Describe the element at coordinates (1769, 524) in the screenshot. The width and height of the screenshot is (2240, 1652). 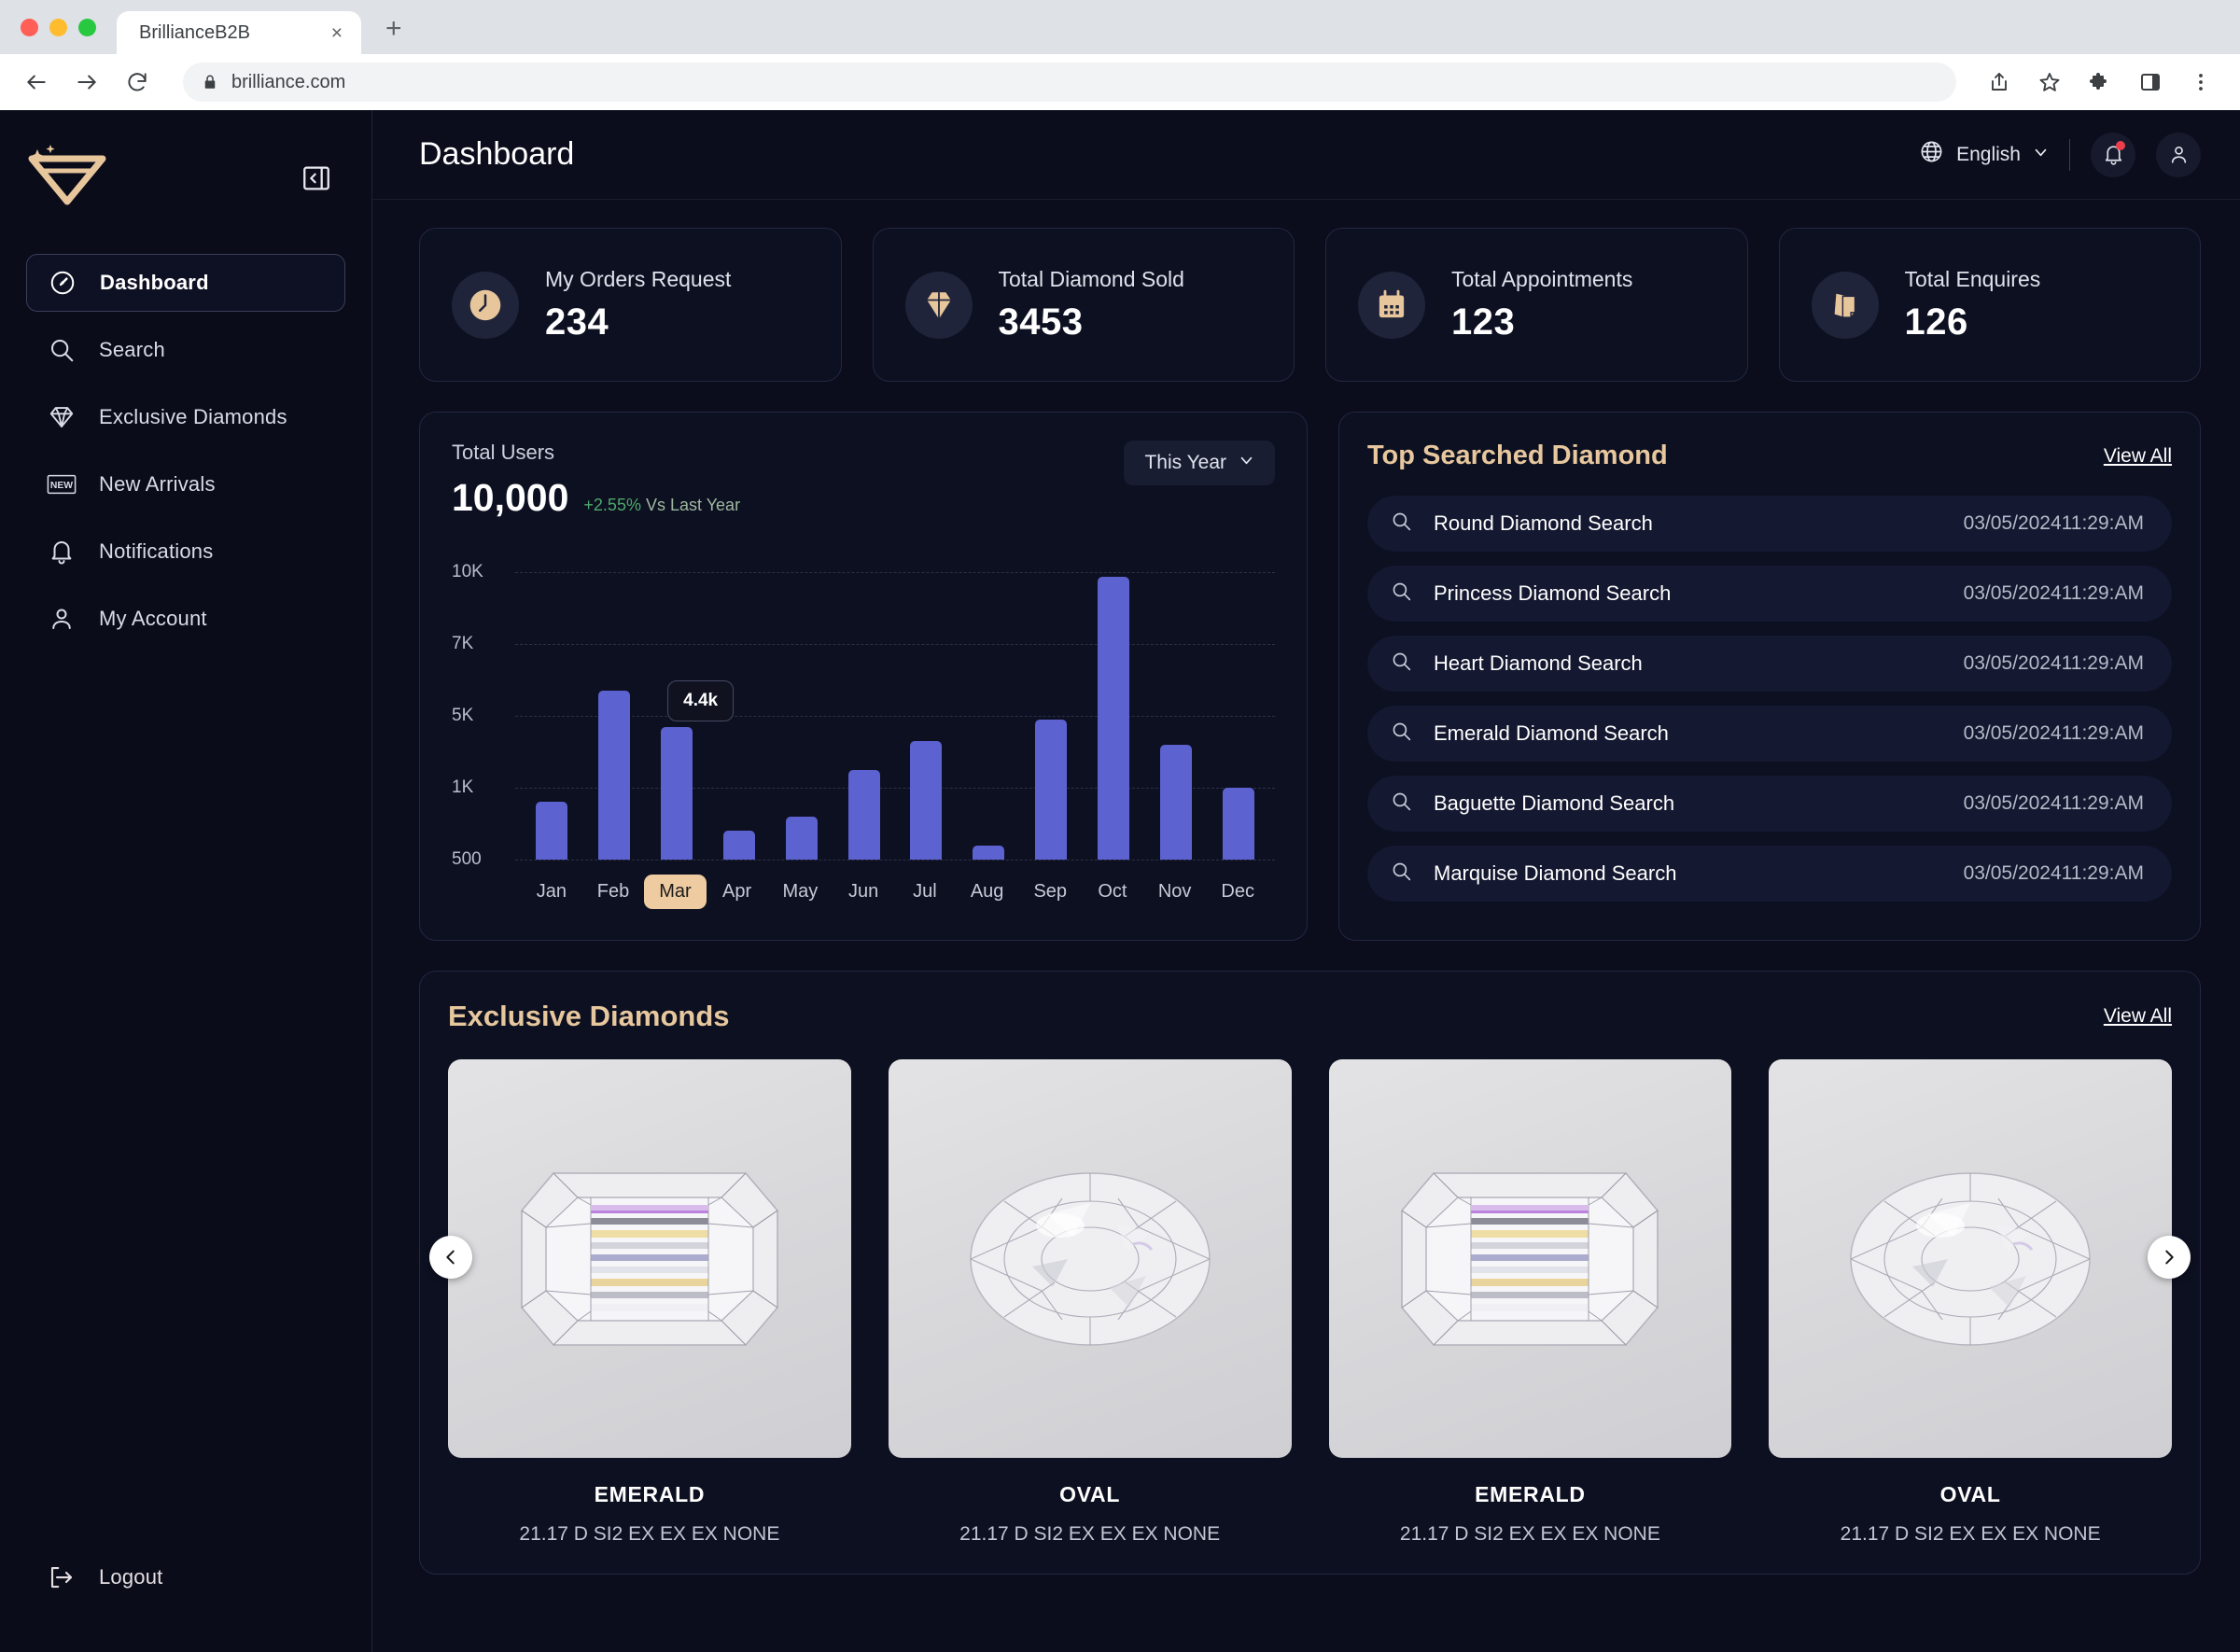
I see `top-searched-row: Round Diamond Search 03/05/202411:29:AM` at that location.